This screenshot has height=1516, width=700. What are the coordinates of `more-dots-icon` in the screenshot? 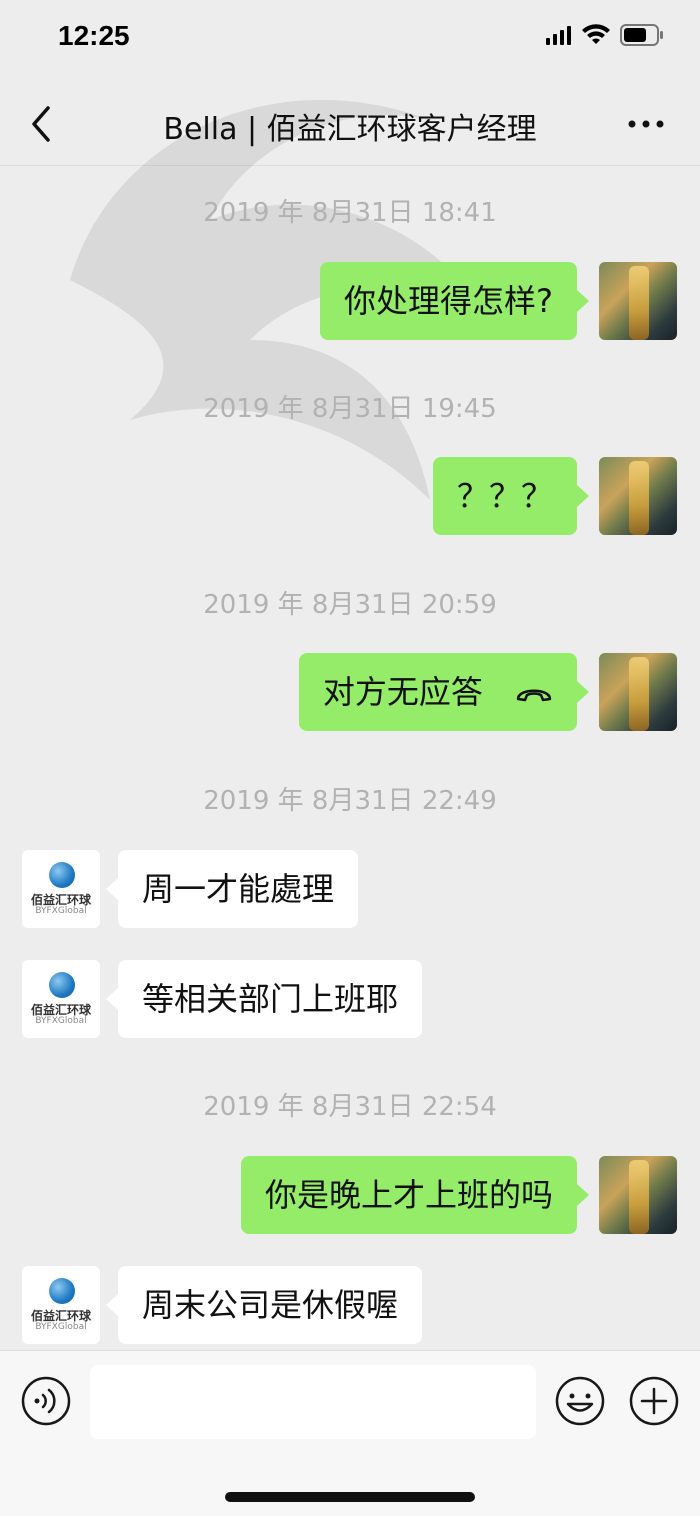 It's located at (646, 124).